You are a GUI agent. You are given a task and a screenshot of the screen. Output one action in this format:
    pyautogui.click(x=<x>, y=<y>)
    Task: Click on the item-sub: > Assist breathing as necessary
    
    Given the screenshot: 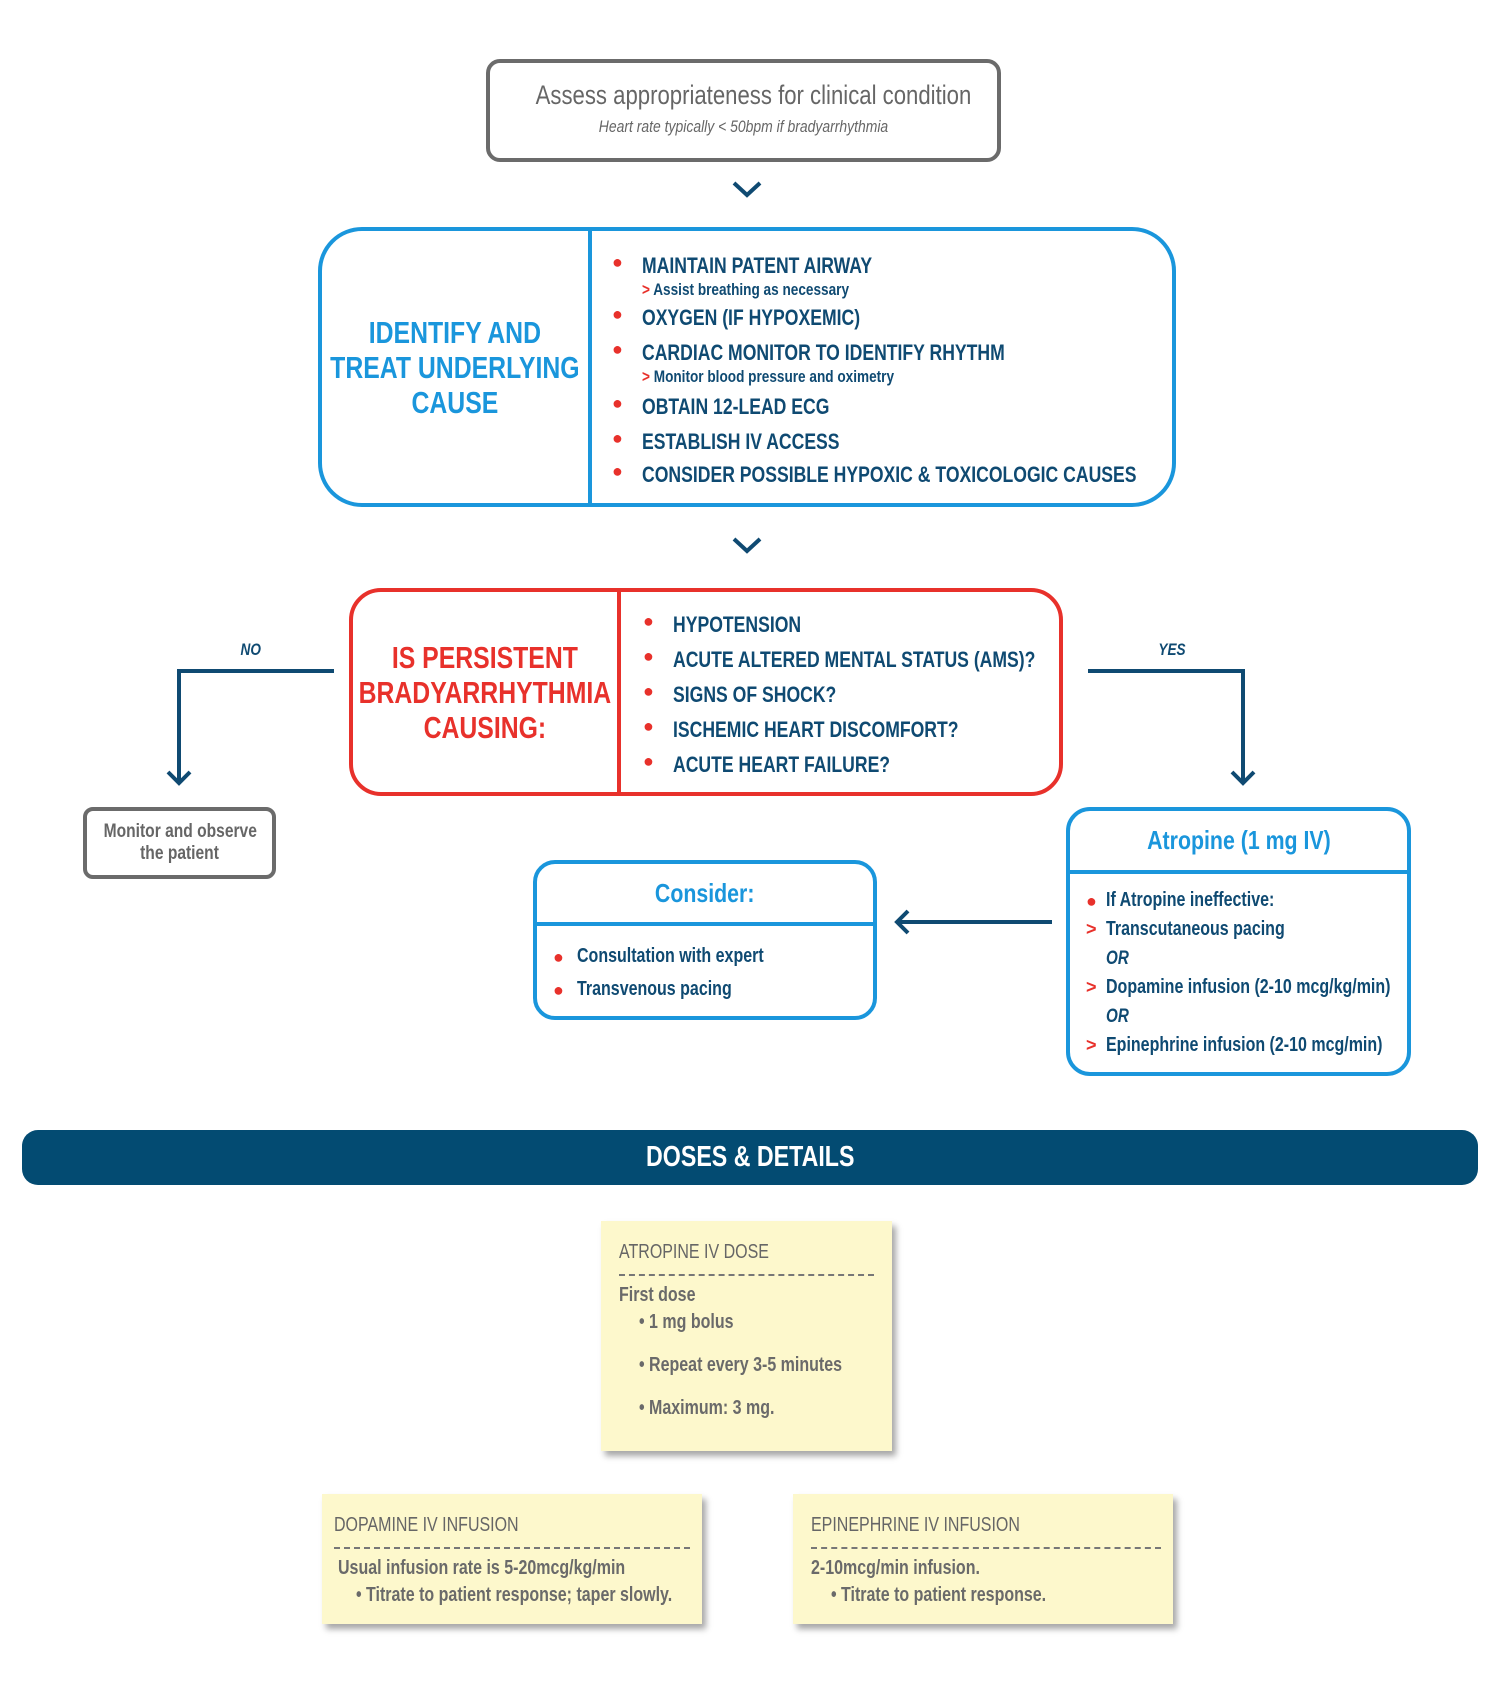 What is the action you would take?
    pyautogui.click(x=757, y=290)
    